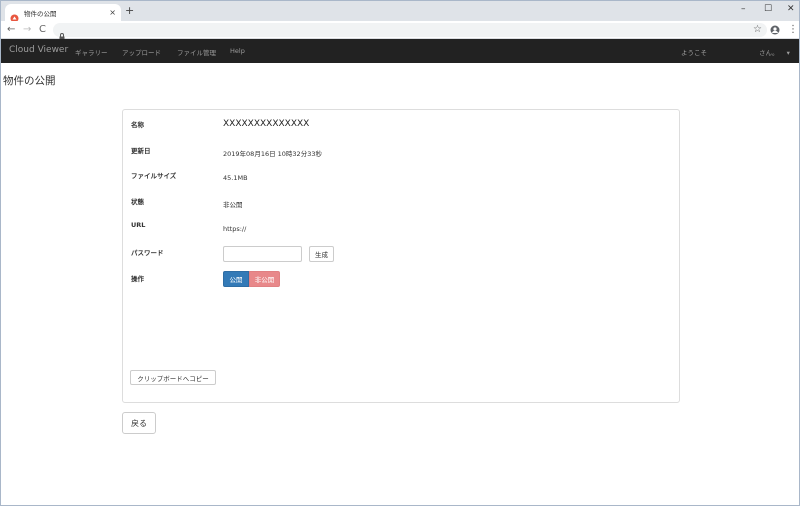  What do you see at coordinates (38, 50) in the screenshot?
I see `brand-link: Cloud Viewer` at bounding box center [38, 50].